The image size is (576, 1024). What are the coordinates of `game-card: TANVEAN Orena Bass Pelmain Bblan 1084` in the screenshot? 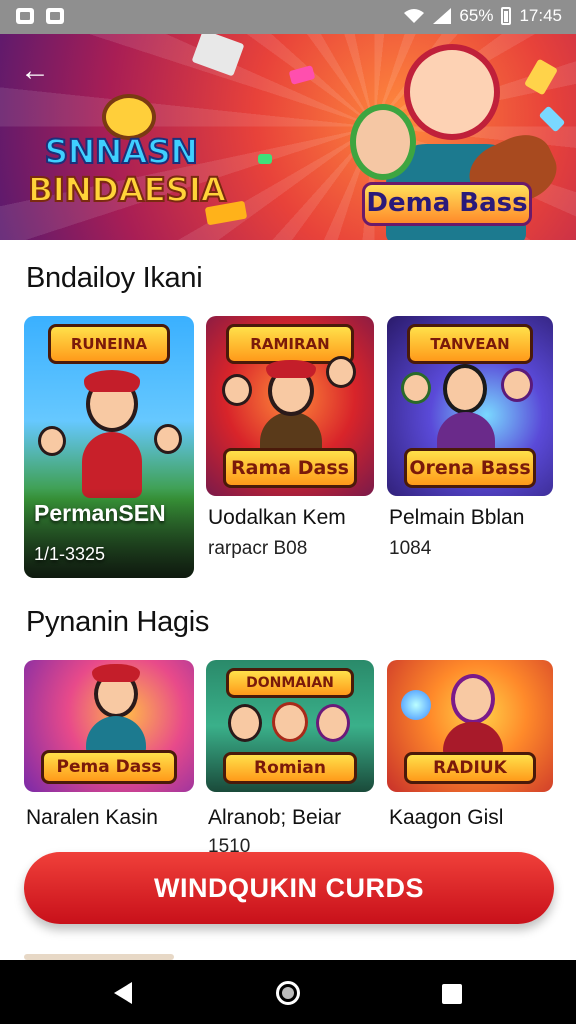 It's located at (470, 446).